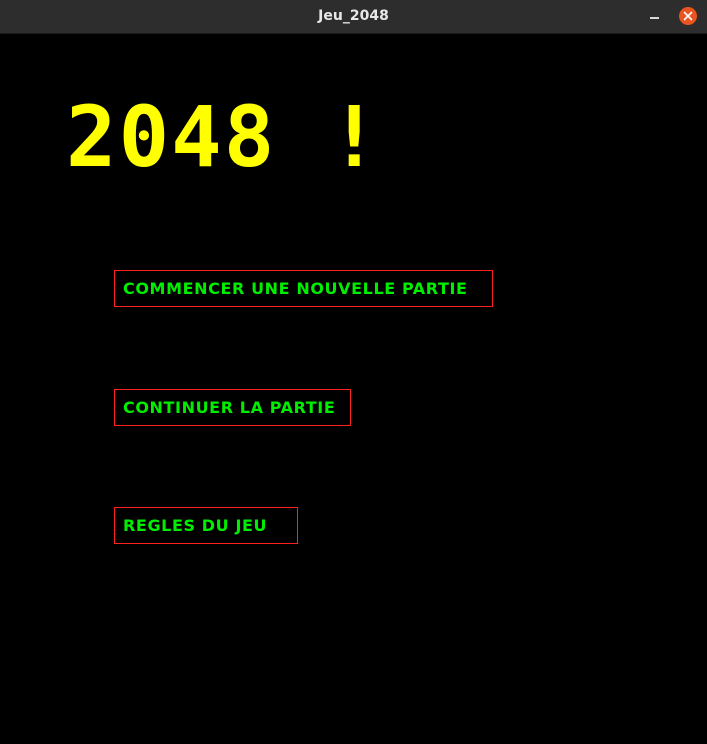 The width and height of the screenshot is (707, 744). I want to click on rules-button: Regles du jeu, so click(206, 525).